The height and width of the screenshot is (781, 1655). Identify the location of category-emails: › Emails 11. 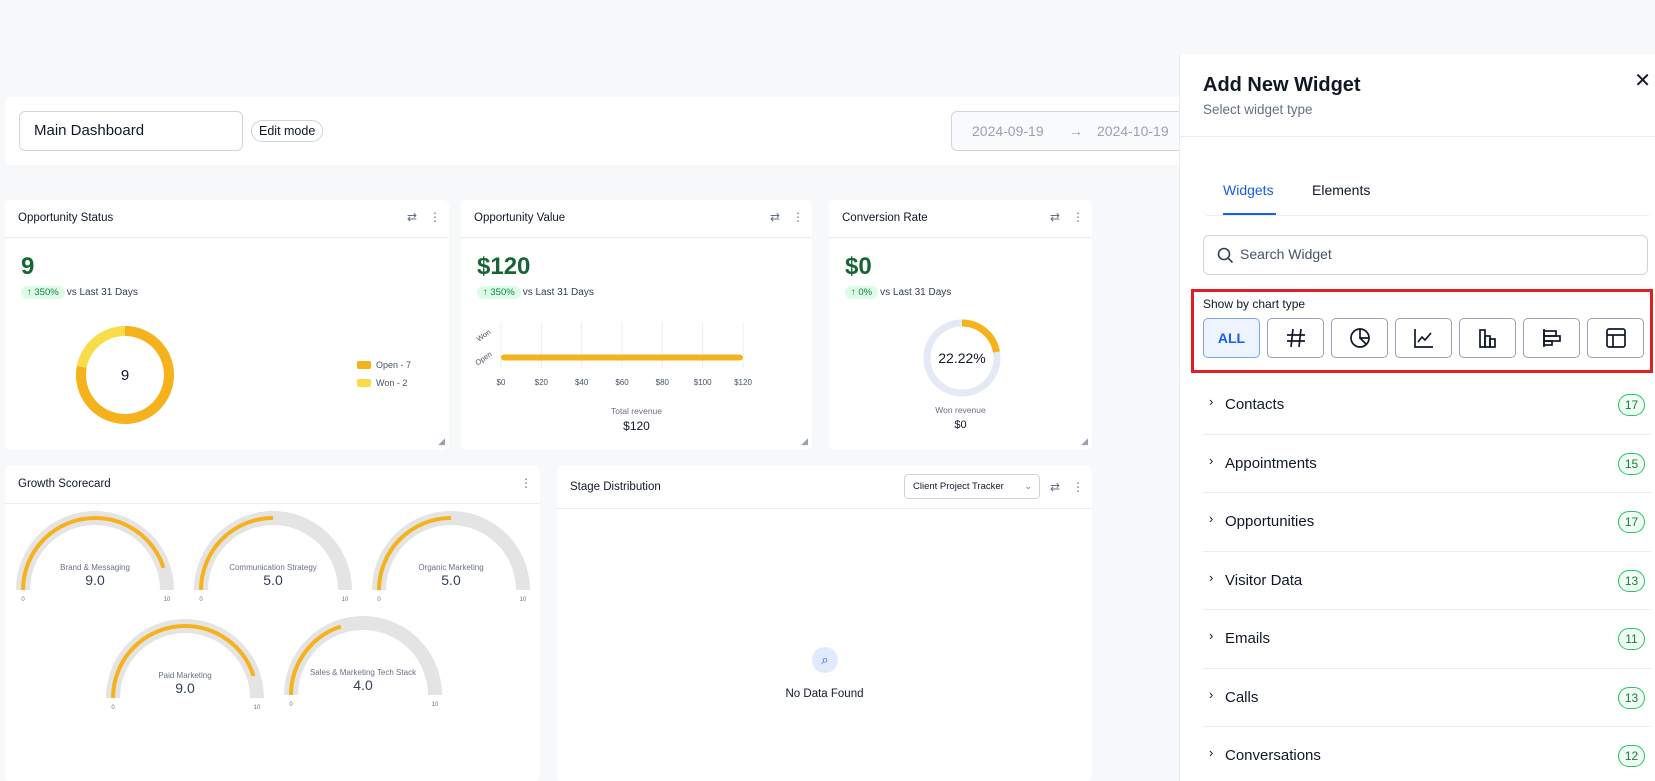
(1427, 639).